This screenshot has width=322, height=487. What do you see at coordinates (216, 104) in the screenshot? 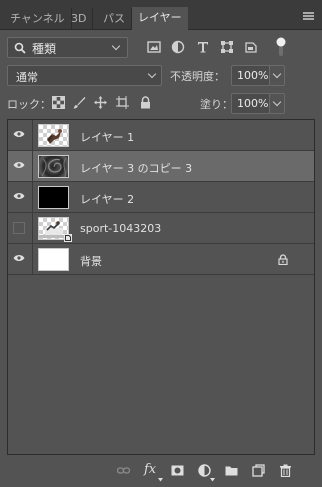
I see `fill-label: 塗り：` at bounding box center [216, 104].